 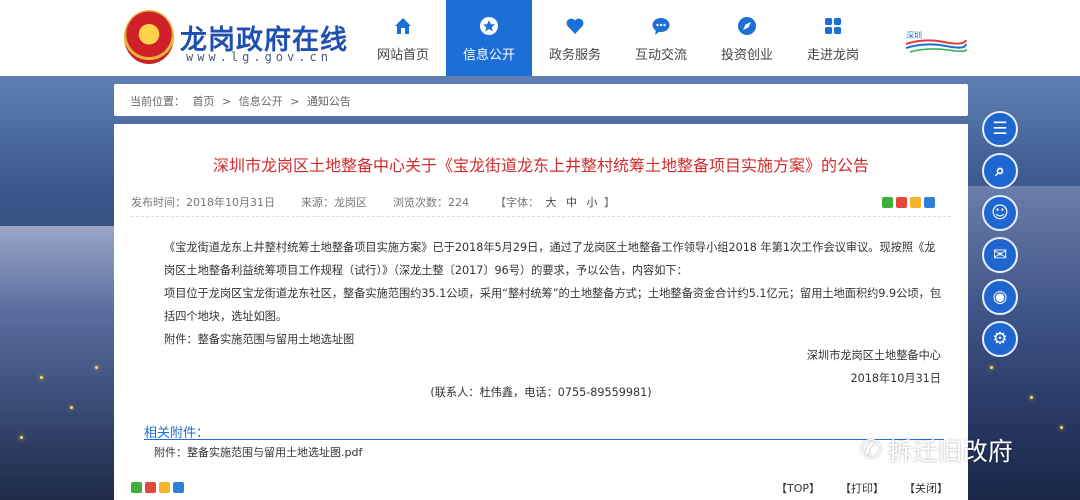 I want to click on wechat-icon: ✉, so click(x=1000, y=255).